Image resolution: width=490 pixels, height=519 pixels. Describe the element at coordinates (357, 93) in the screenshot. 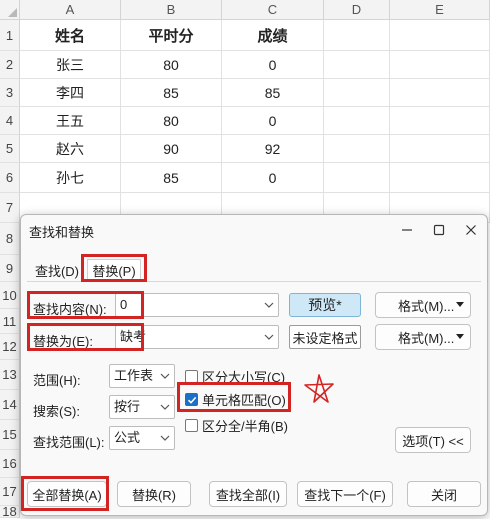

I see `cell-d3` at that location.